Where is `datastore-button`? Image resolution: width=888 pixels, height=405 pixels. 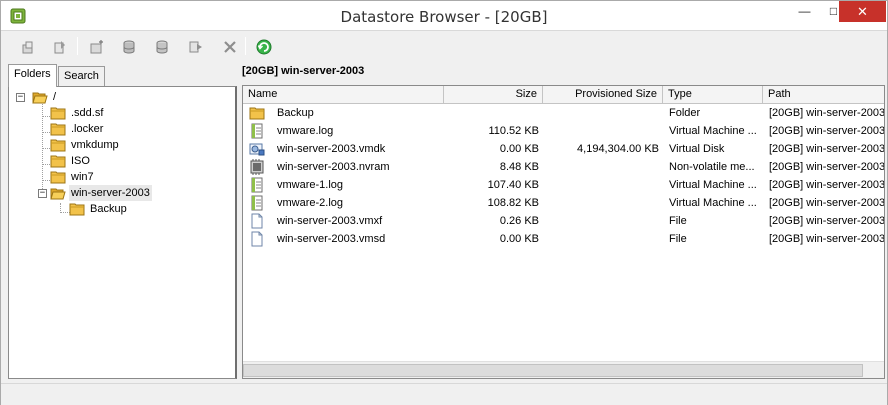 datastore-button is located at coordinates (129, 47).